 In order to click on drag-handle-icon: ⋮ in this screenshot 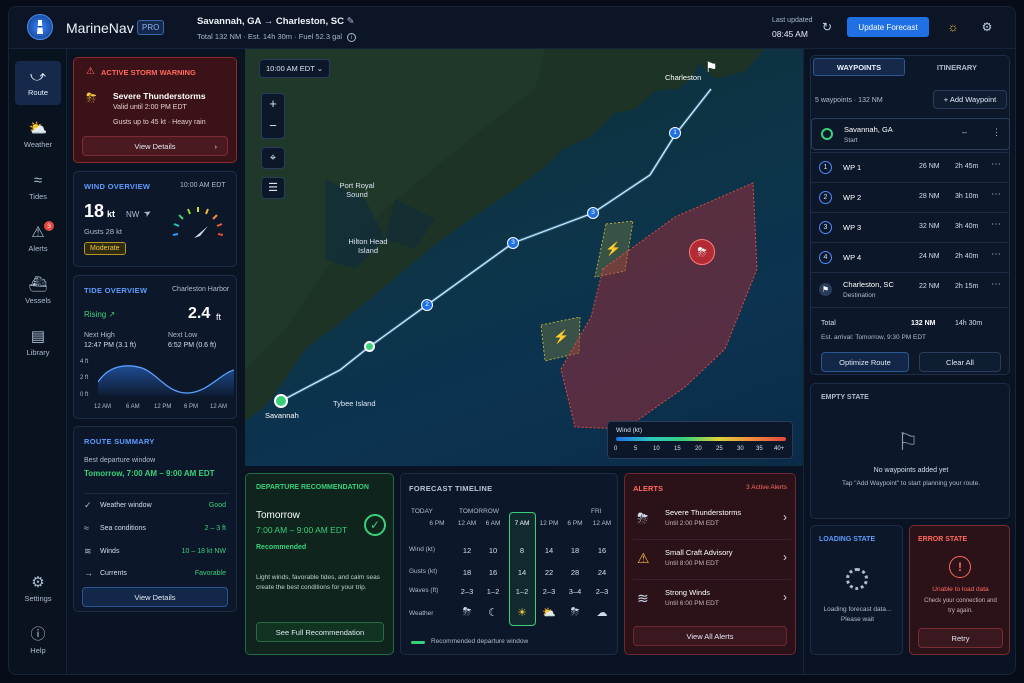, I will do `click(996, 132)`.